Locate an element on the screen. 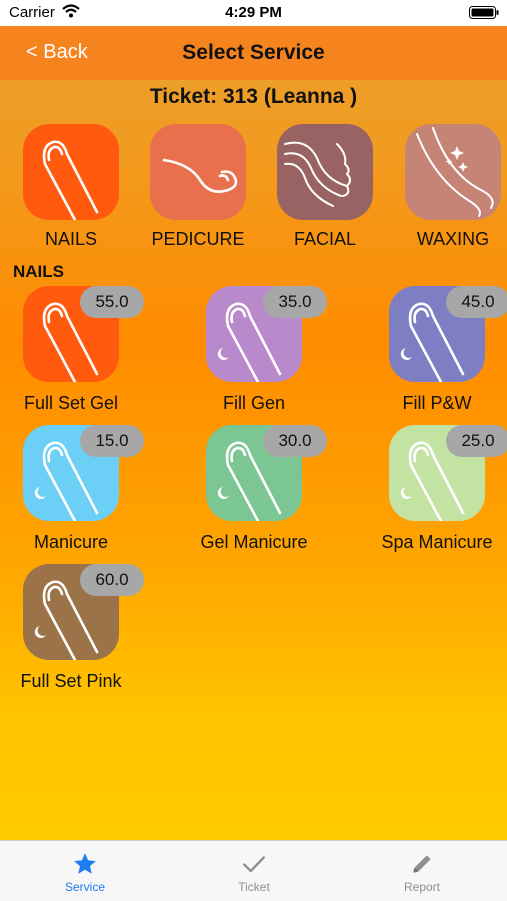 The height and width of the screenshot is (901, 507). navigation-bar: < Back Select Service is located at coordinates (253, 53).